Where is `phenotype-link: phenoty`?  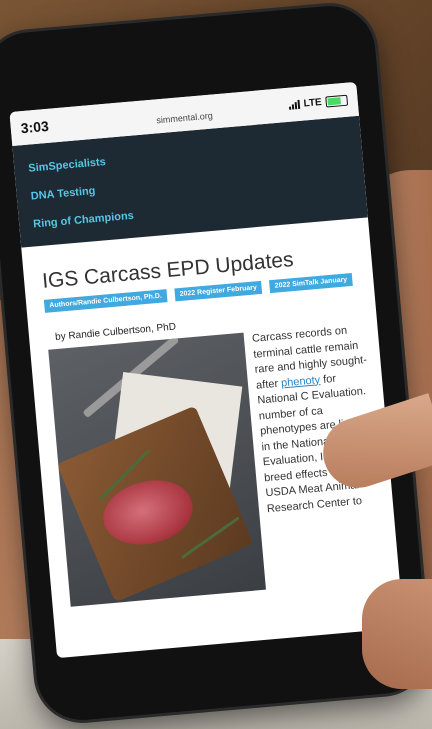
phenotype-link: phenoty is located at coordinates (301, 381).